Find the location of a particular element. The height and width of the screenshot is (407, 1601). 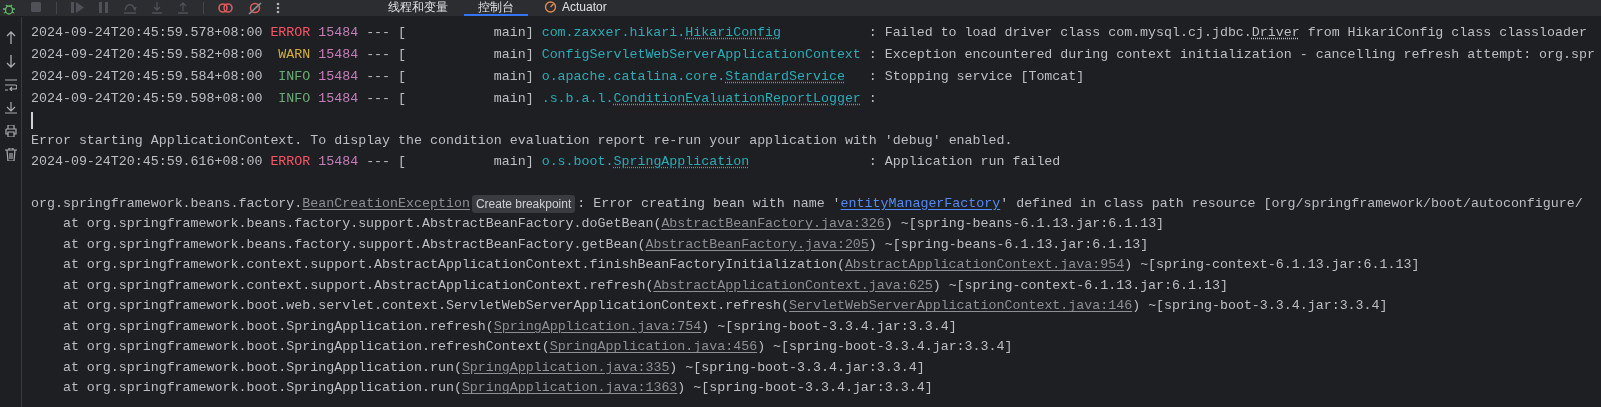

timestamp: 2024-09-24T20:45:59.578+08:00 is located at coordinates (147, 33).